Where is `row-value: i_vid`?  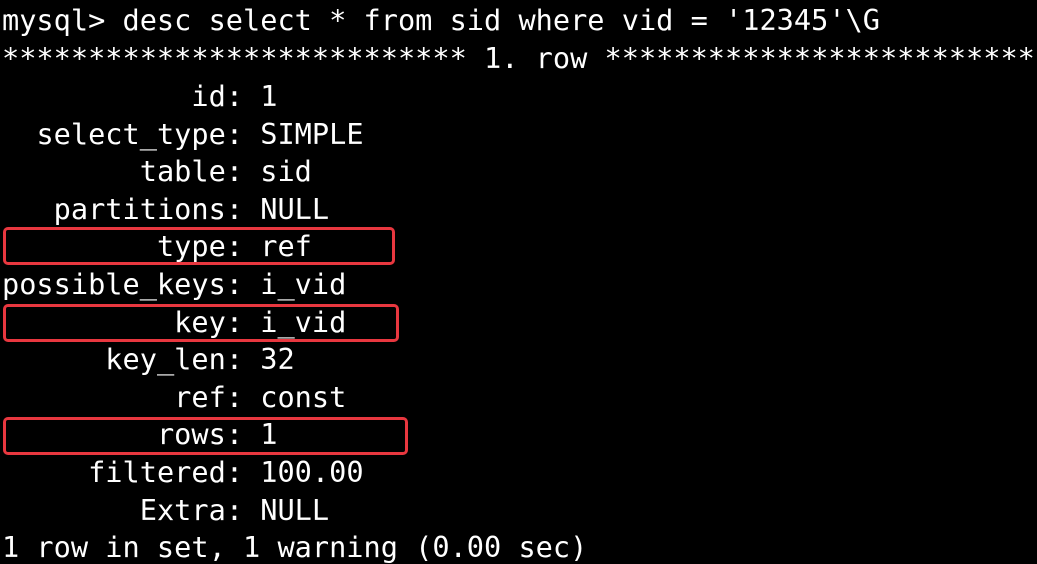
row-value: i_vid is located at coordinates (303, 284).